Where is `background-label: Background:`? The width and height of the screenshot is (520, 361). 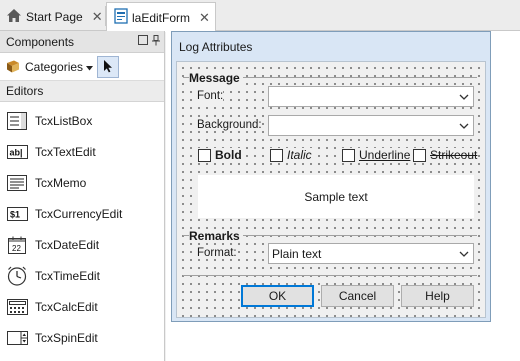
background-label: Background: is located at coordinates (229, 125).